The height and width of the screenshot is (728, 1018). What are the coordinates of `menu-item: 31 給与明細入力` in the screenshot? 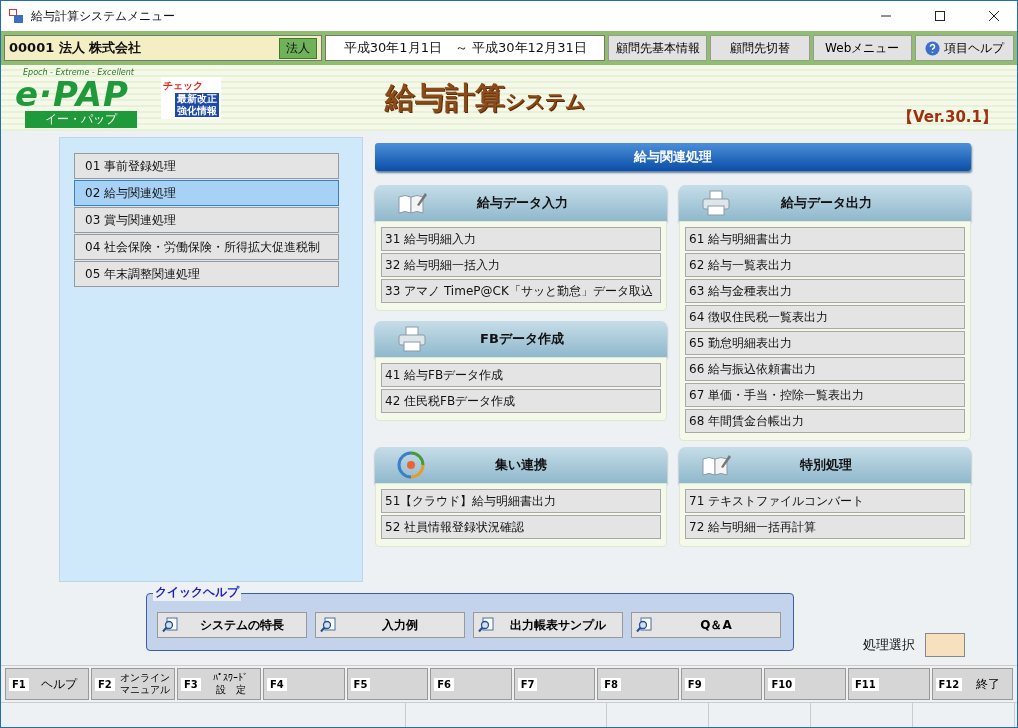 It's located at (521, 239).